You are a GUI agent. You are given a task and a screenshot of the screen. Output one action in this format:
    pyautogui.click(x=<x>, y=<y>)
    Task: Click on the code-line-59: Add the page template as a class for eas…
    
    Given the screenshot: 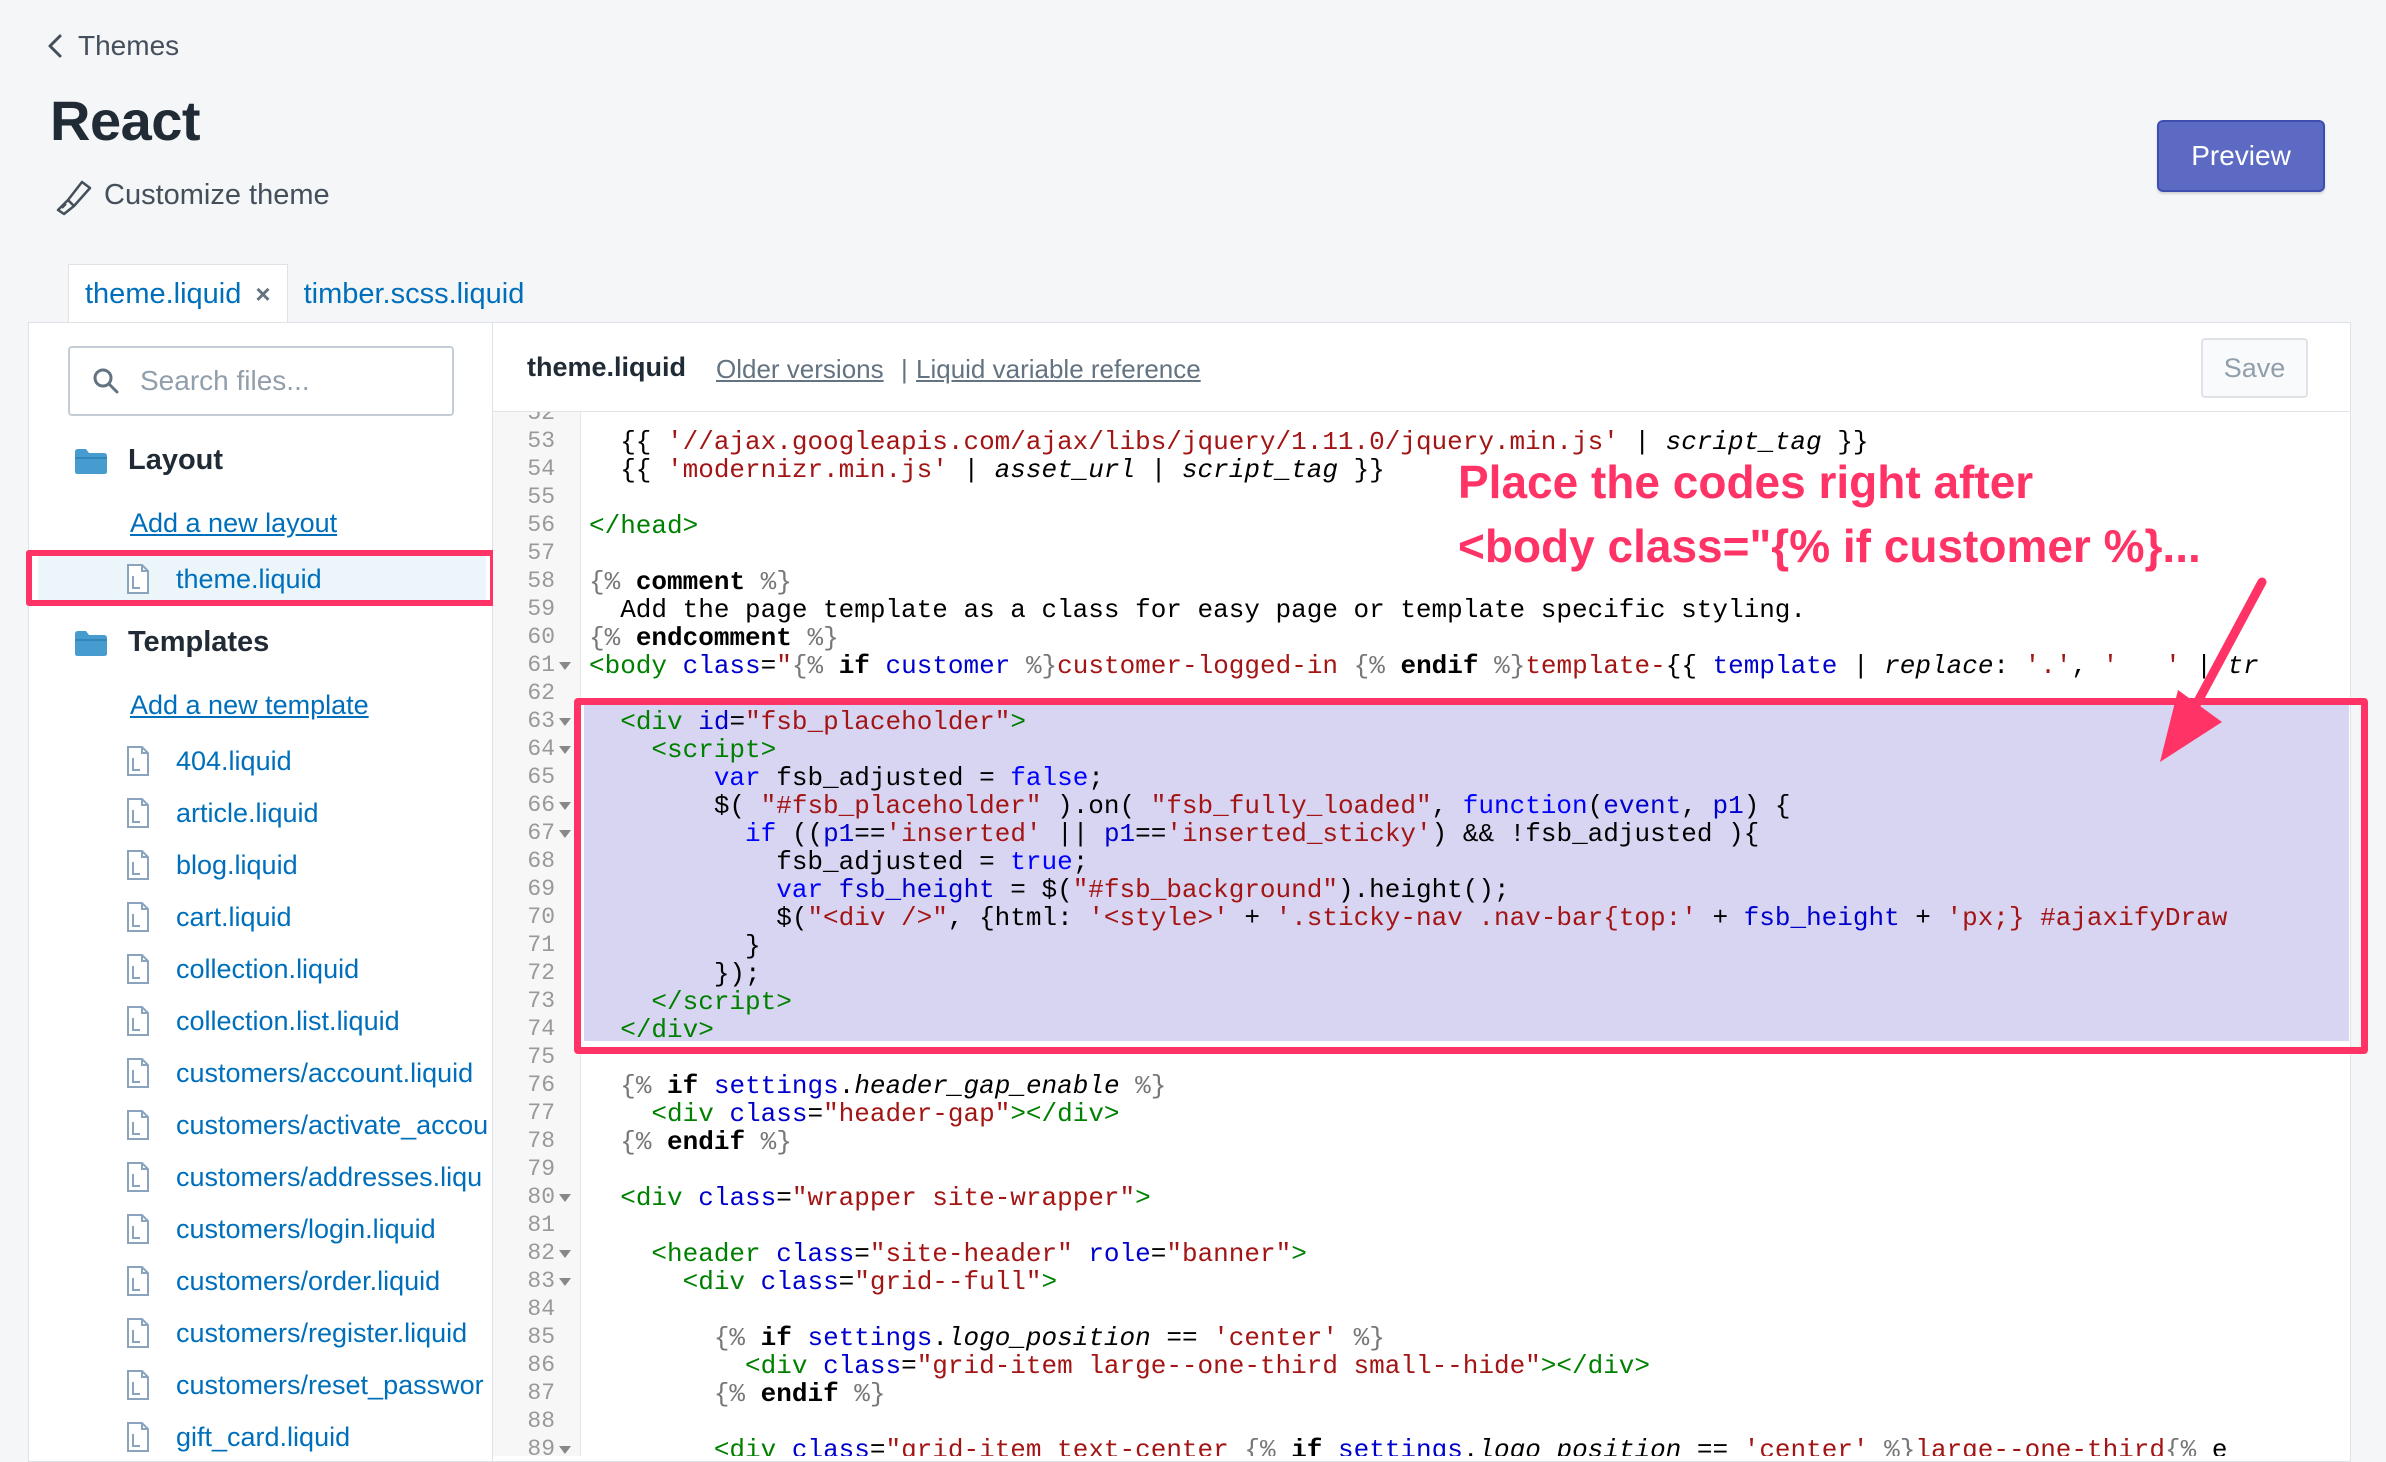 What is the action you would take?
    pyautogui.click(x=1197, y=610)
    